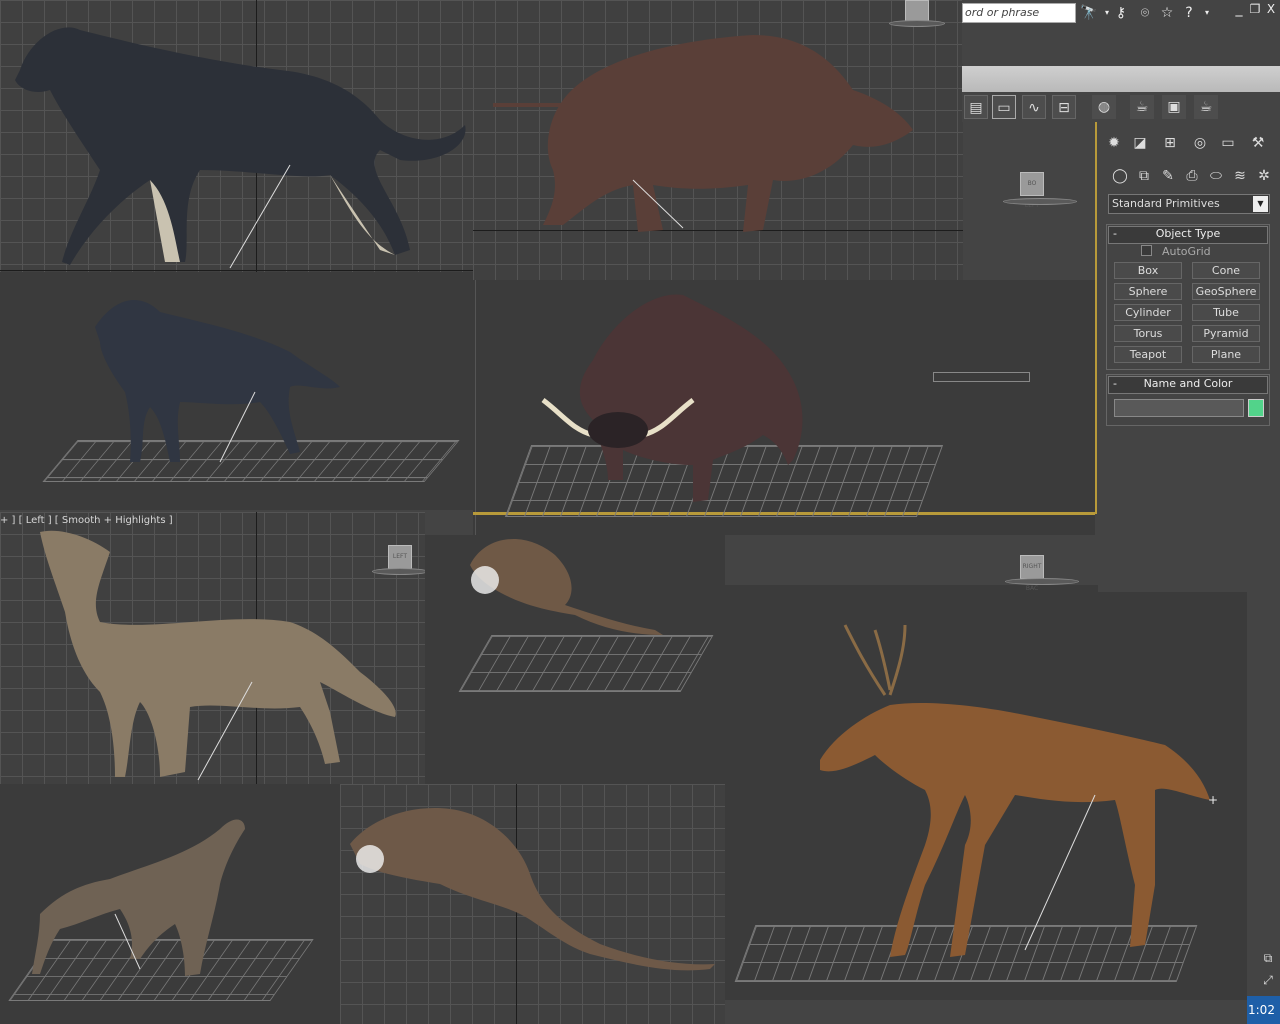  What do you see at coordinates (1271, 9) in the screenshot?
I see `close-button: X` at bounding box center [1271, 9].